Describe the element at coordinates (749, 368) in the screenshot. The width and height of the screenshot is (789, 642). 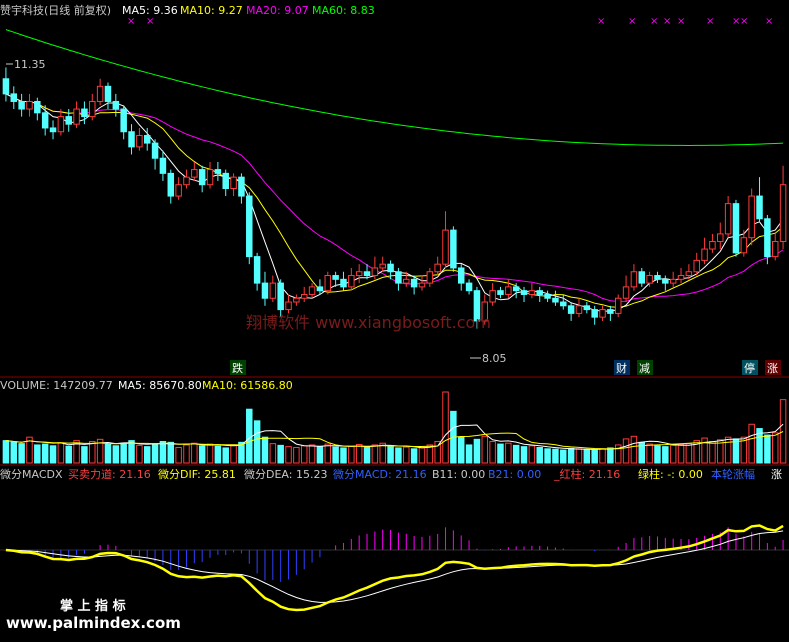
I see `marker-ting: 停` at that location.